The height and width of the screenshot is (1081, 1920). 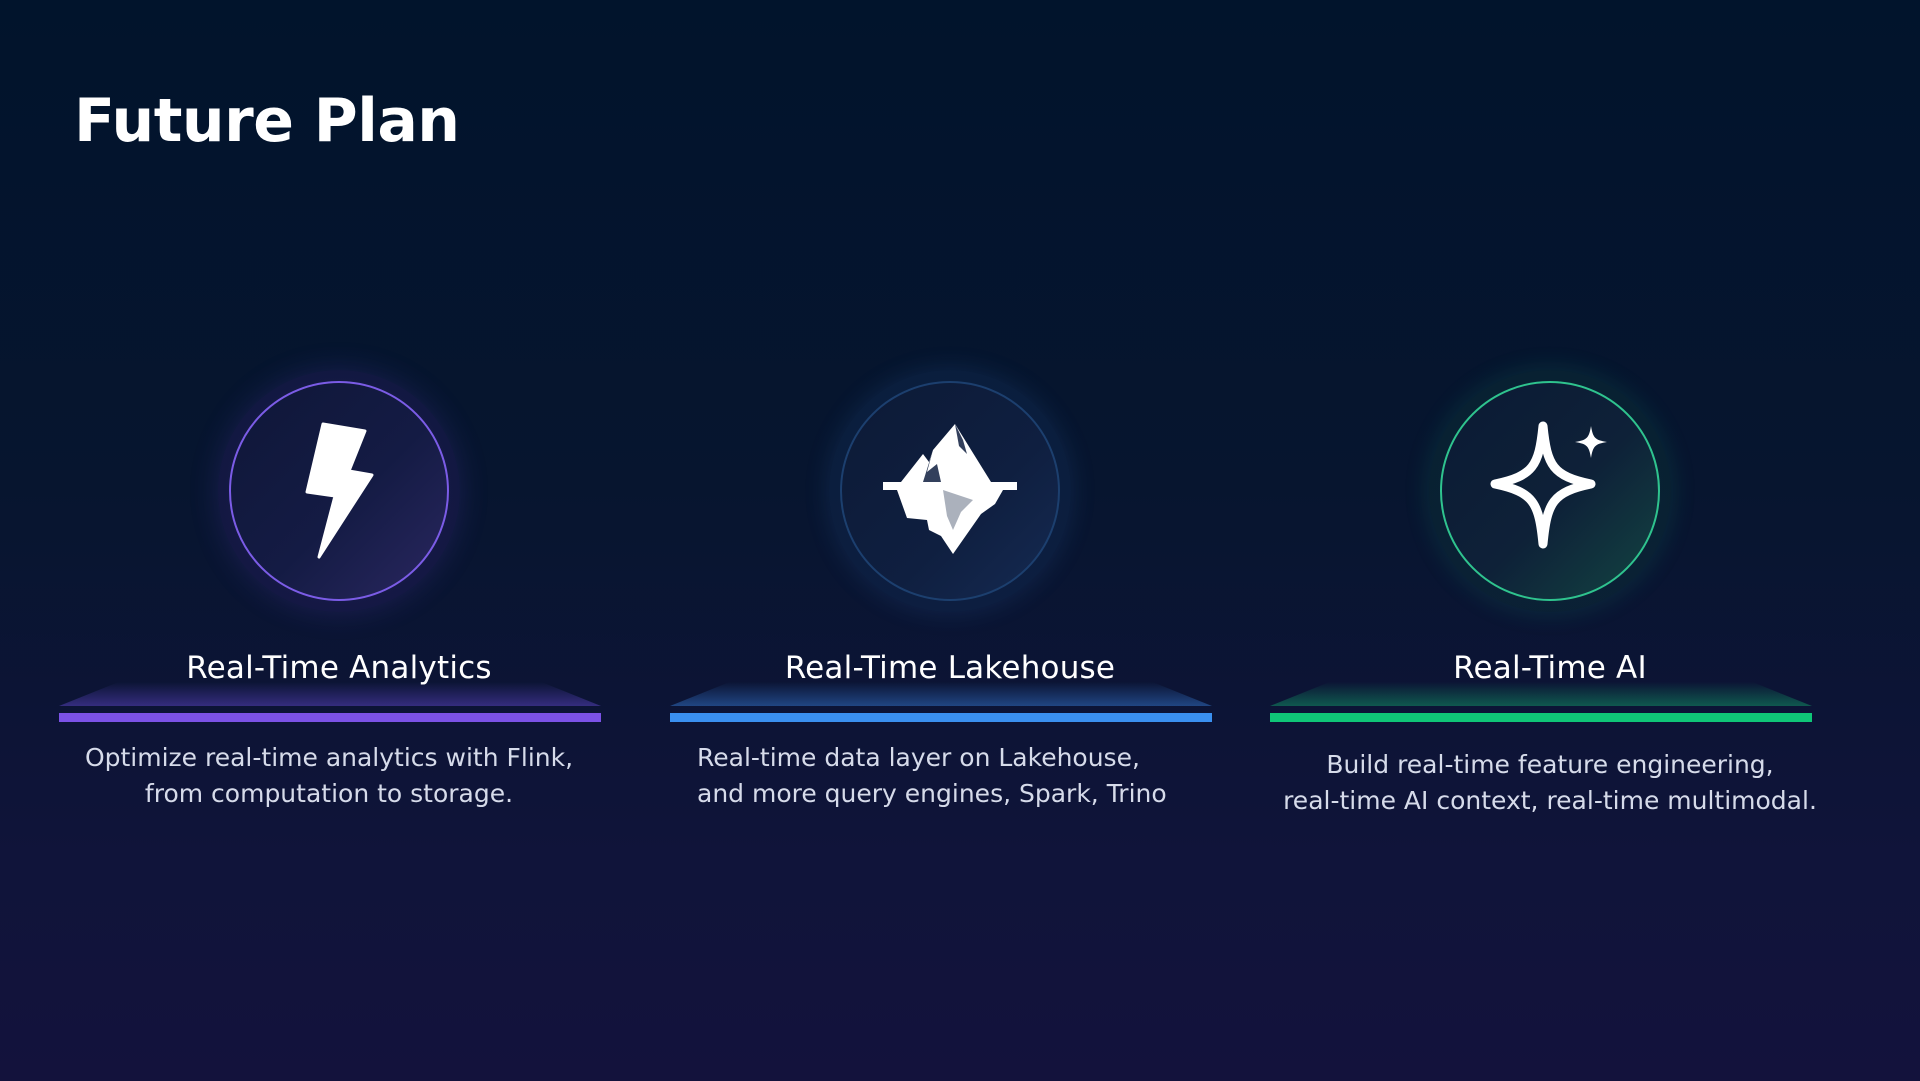 I want to click on description-line: Optimize real-time analytics with Flink,, so click(x=329, y=757).